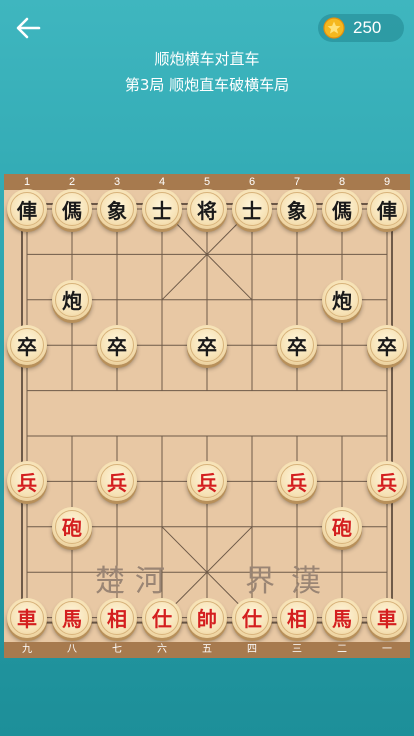 Image resolution: width=414 pixels, height=736 pixels. I want to click on column-number: 四, so click(252, 649).